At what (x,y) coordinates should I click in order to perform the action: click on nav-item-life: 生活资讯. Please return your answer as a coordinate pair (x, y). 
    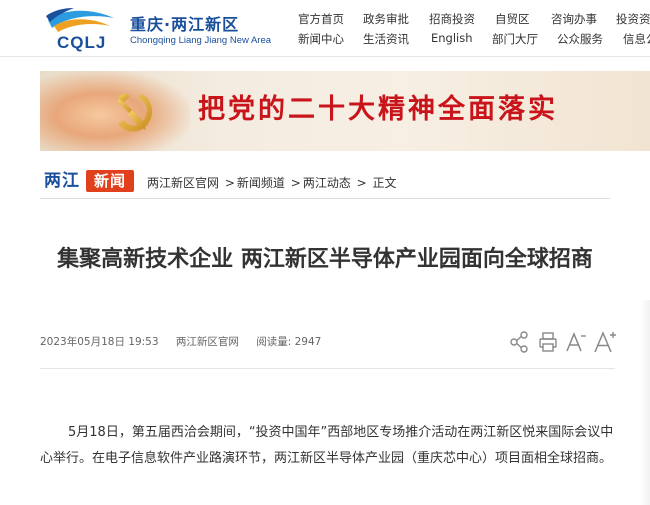
    Looking at the image, I should click on (386, 39).